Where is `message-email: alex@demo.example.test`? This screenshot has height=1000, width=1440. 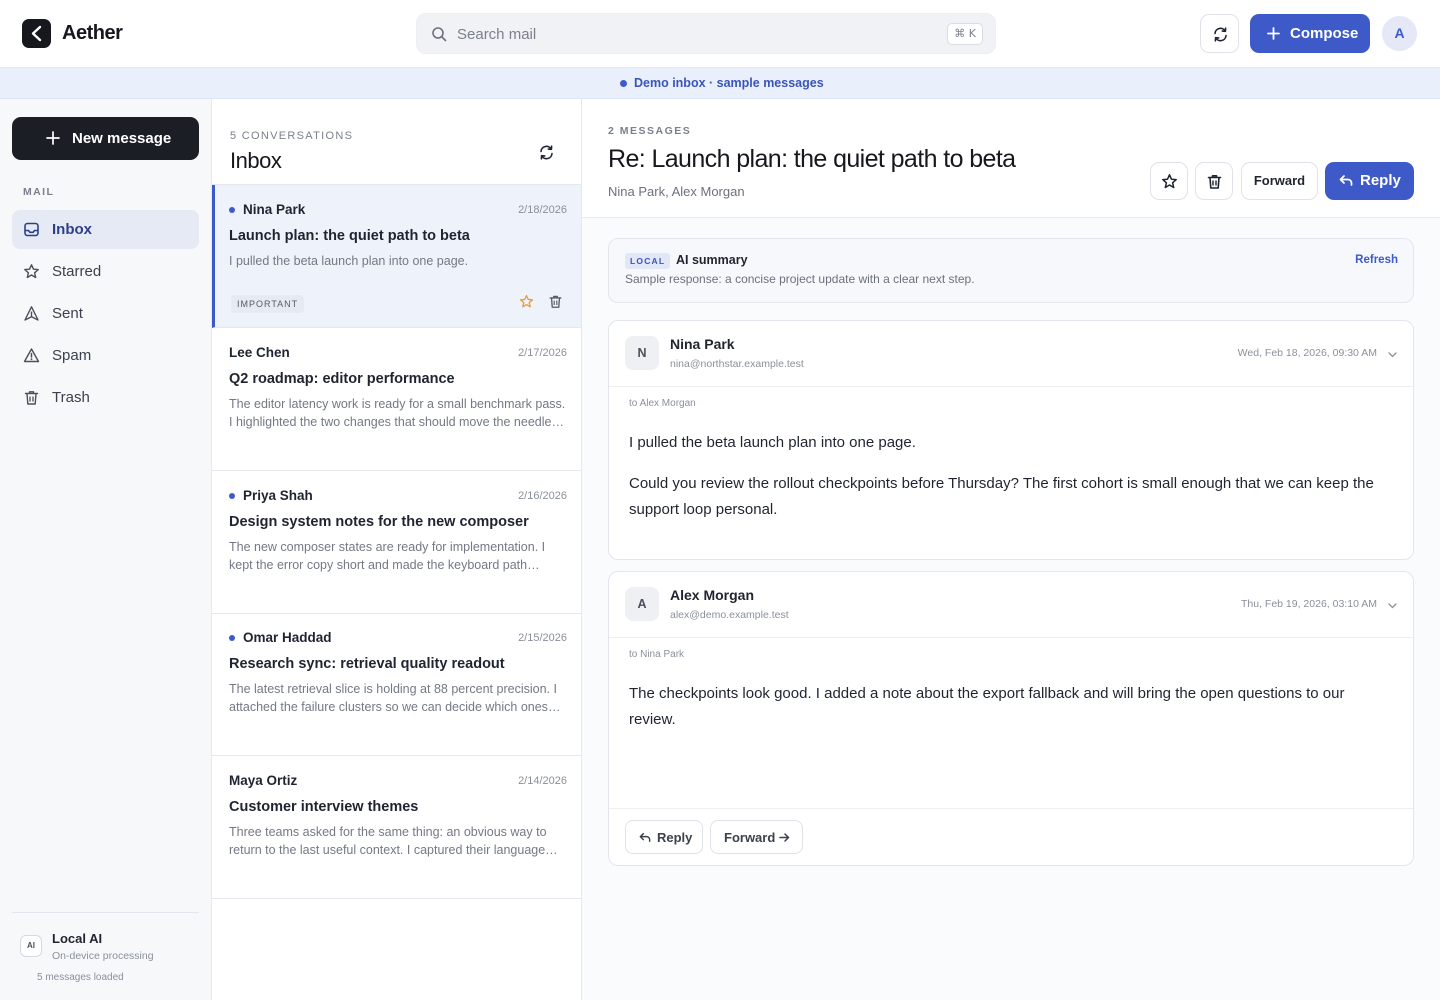 message-email: alex@demo.example.test is located at coordinates (729, 615).